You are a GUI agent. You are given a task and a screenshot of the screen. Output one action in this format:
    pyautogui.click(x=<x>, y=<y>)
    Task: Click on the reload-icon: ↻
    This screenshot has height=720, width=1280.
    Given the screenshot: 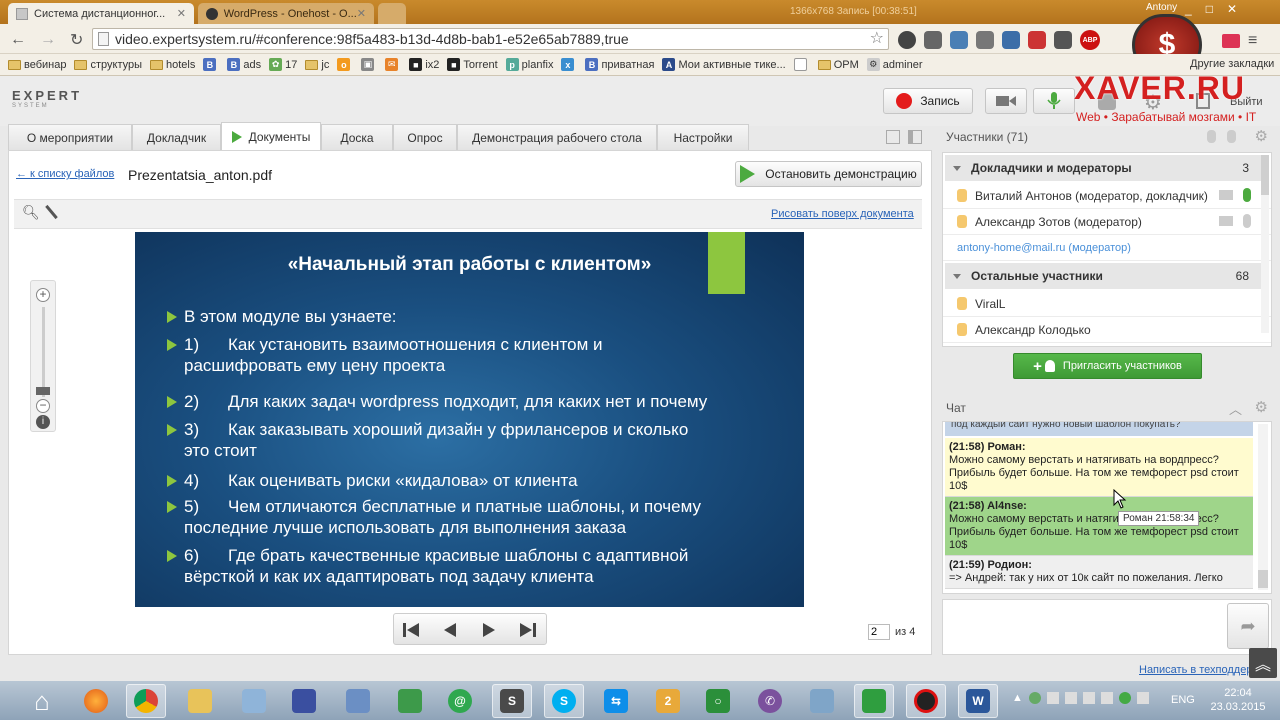 What is the action you would take?
    pyautogui.click(x=76, y=40)
    